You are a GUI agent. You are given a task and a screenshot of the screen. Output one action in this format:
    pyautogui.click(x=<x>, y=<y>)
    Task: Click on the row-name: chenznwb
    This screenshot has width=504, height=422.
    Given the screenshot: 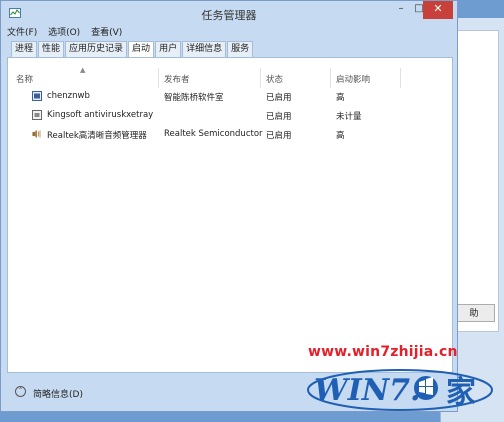 What is the action you would take?
    pyautogui.click(x=68, y=96)
    